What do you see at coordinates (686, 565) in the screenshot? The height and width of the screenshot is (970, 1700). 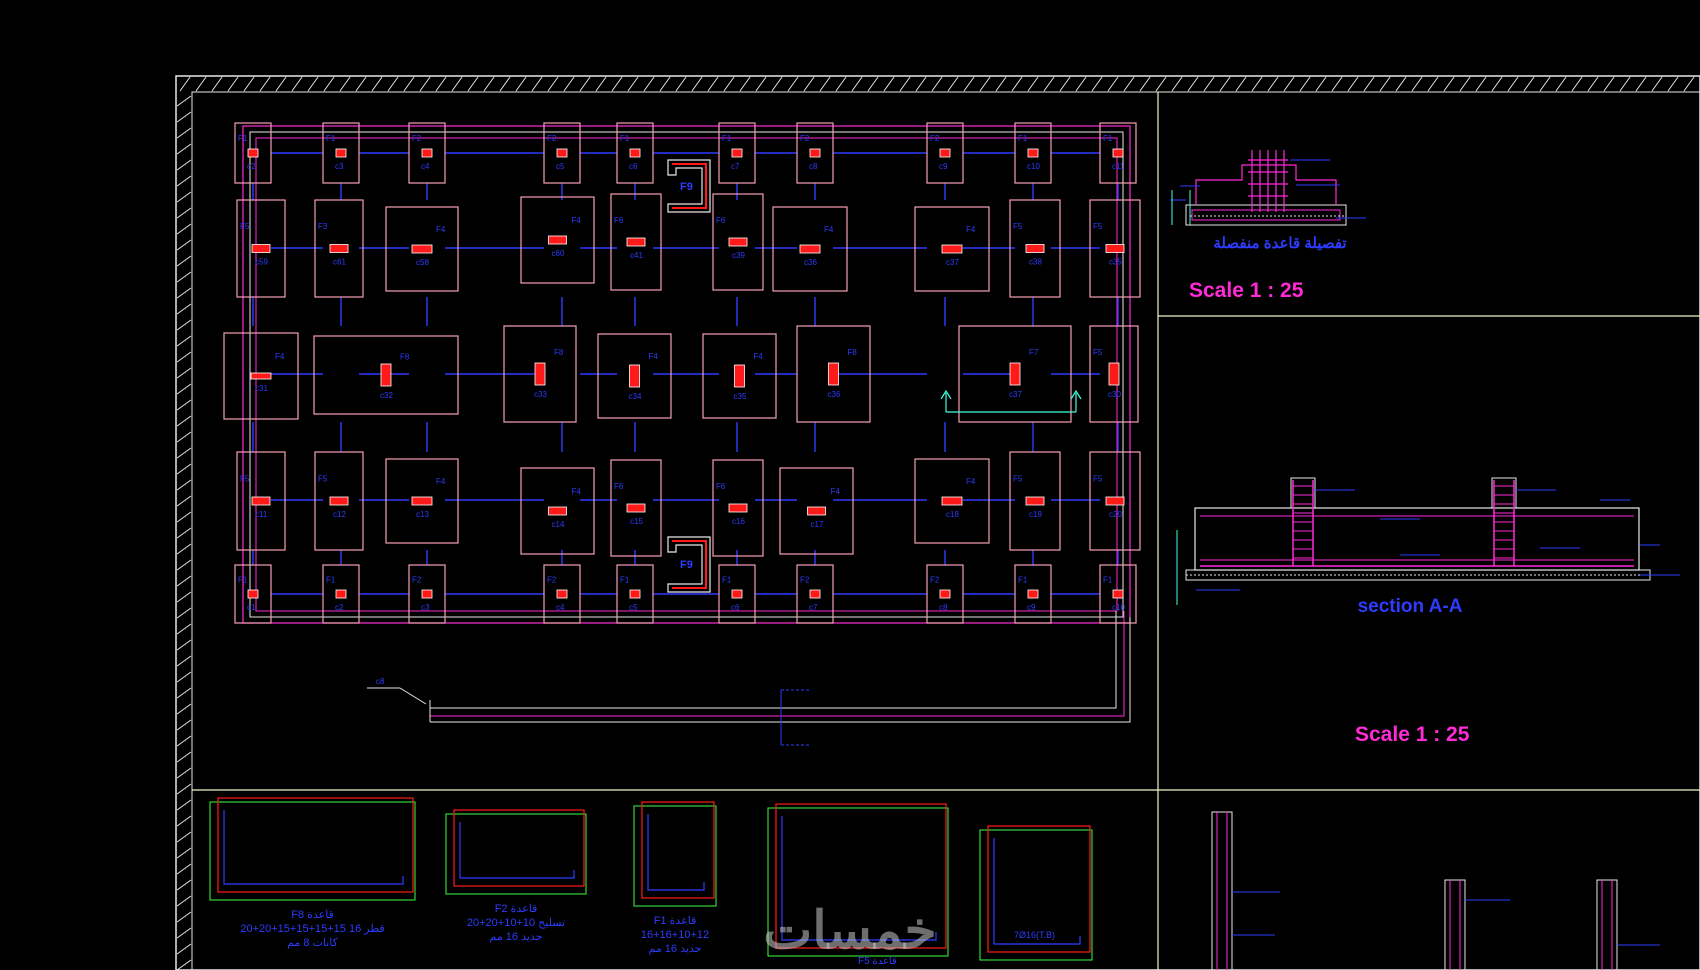 I see `core-bottom-label: F9` at bounding box center [686, 565].